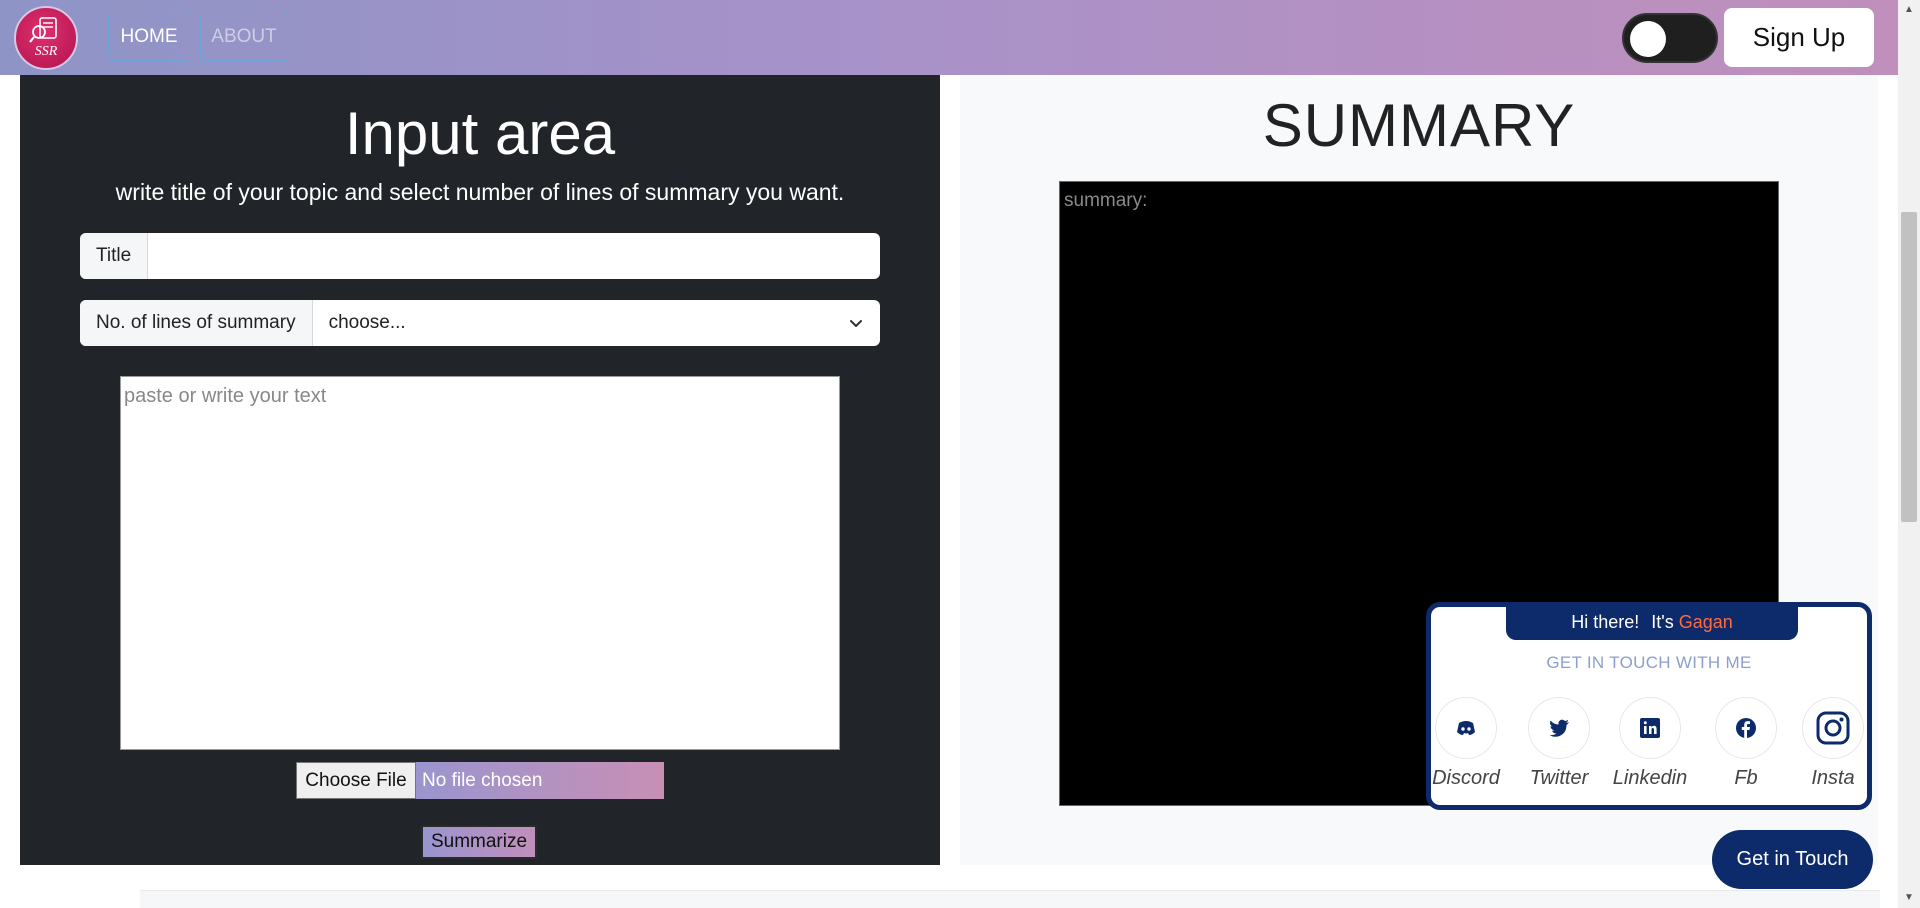 The image size is (1920, 908). Describe the element at coordinates (1833, 728) in the screenshot. I see `instagram-icon` at that location.